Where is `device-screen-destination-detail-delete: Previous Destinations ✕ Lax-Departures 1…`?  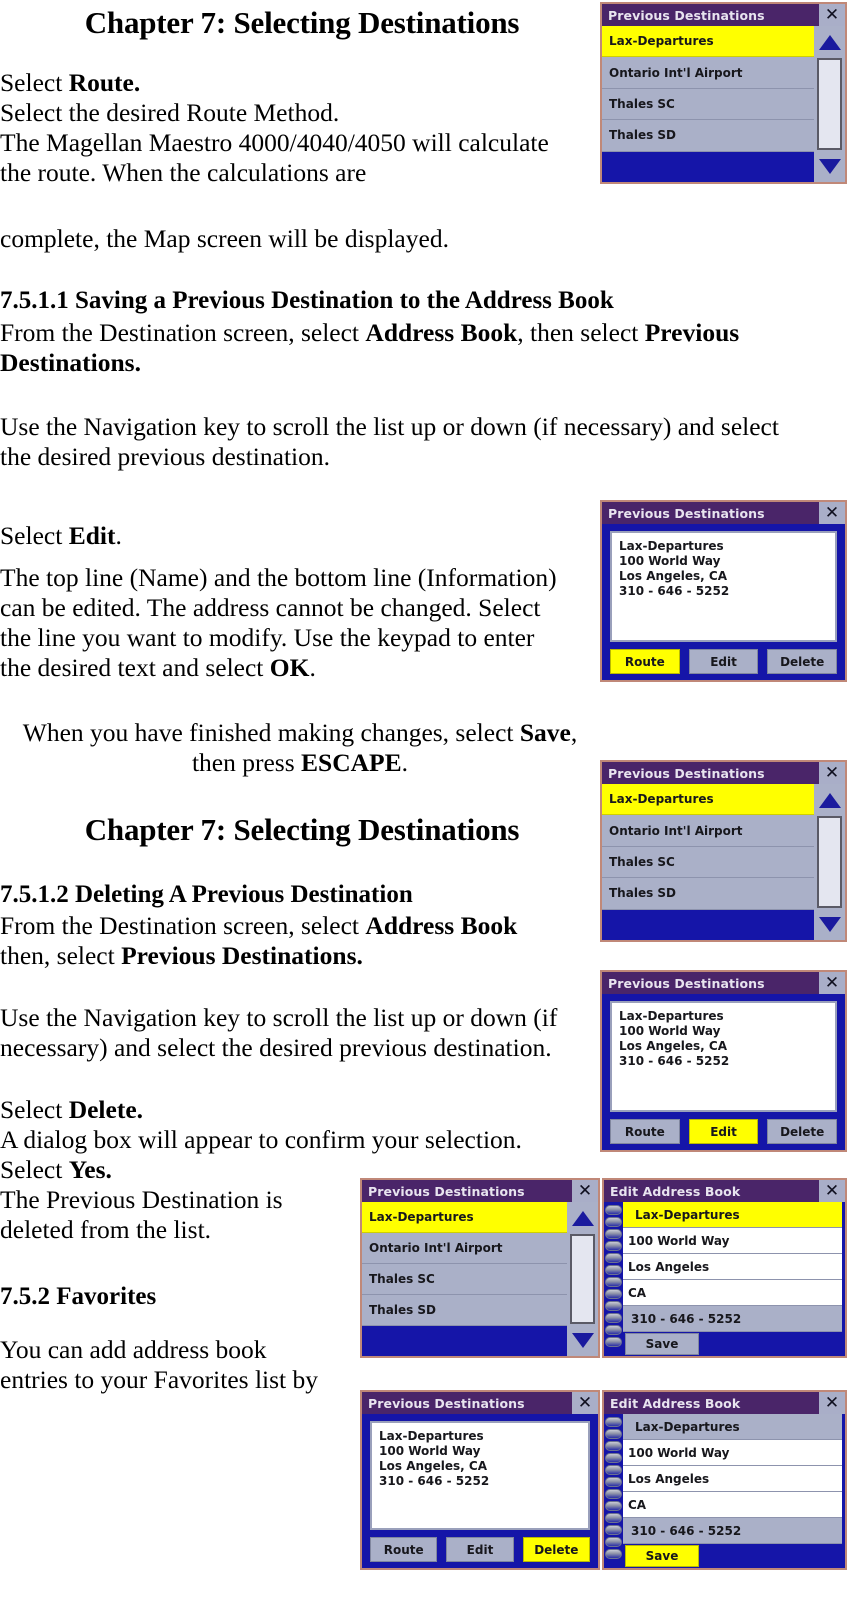 device-screen-destination-detail-delete: Previous Destinations ✕ Lax-Departures 1… is located at coordinates (480, 1480).